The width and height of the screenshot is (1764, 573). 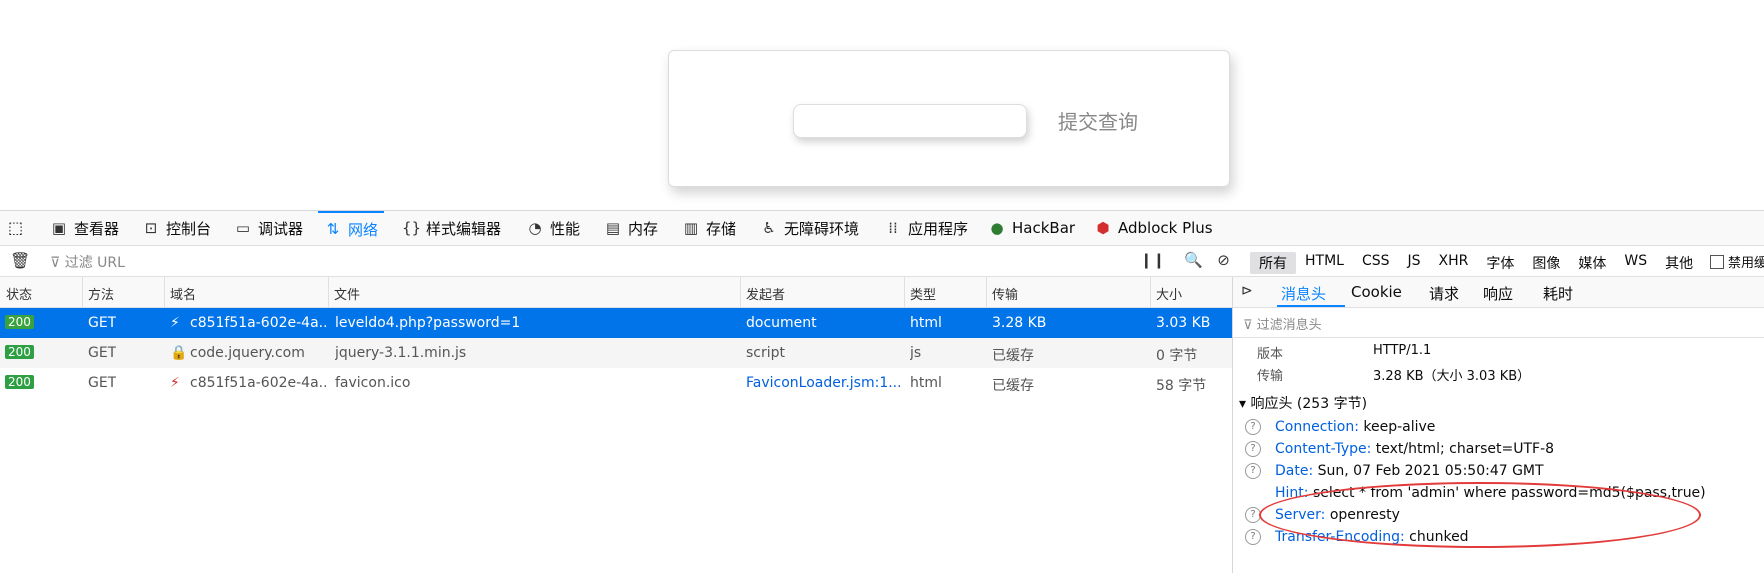 What do you see at coordinates (175, 323) in the screenshot?
I see `tracker-icon: ⚡` at bounding box center [175, 323].